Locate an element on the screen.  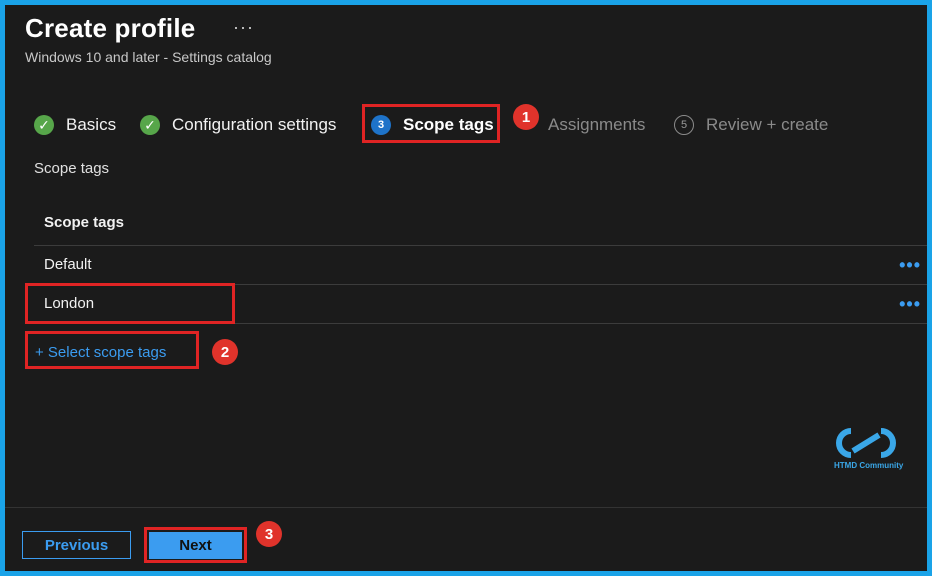
step-label: Assignments is located at coordinates (597, 124).